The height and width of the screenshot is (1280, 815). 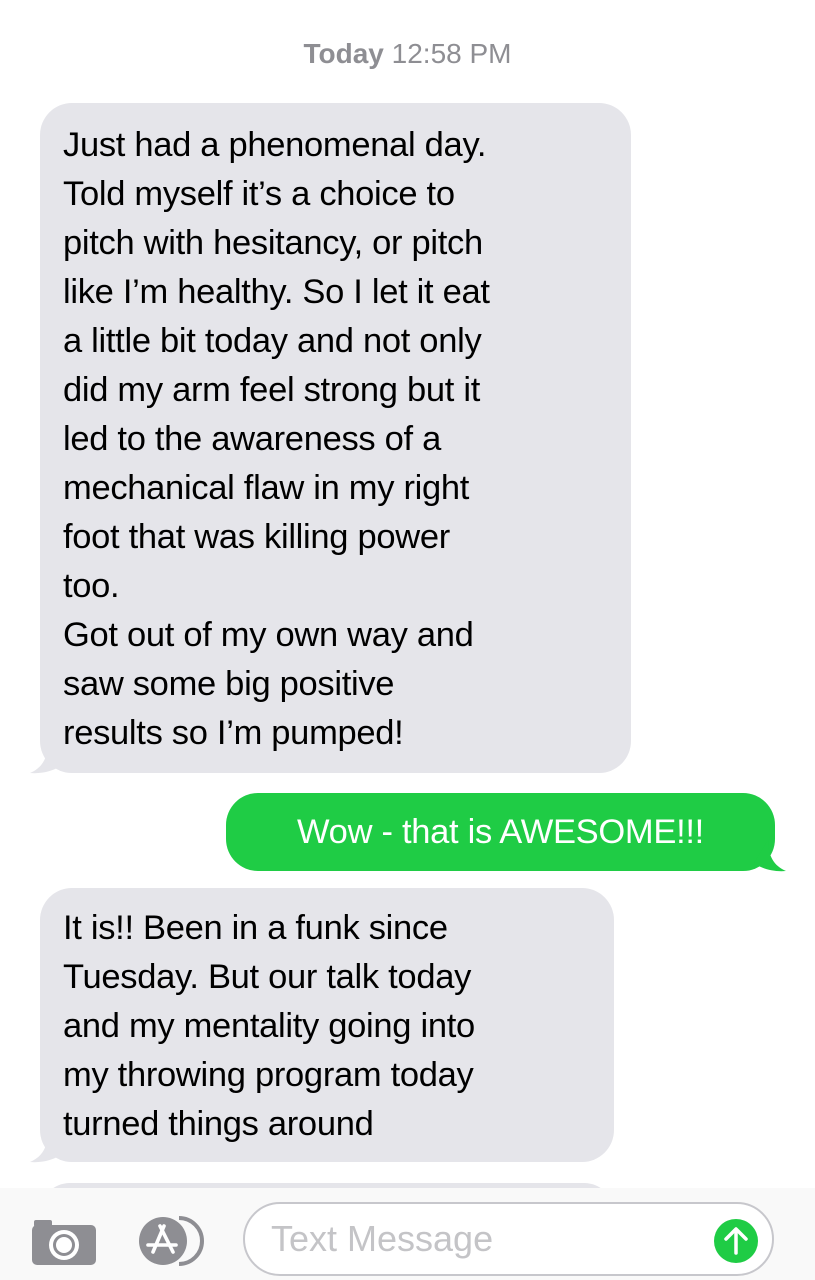 I want to click on app-store-button, so click(x=173, y=1241).